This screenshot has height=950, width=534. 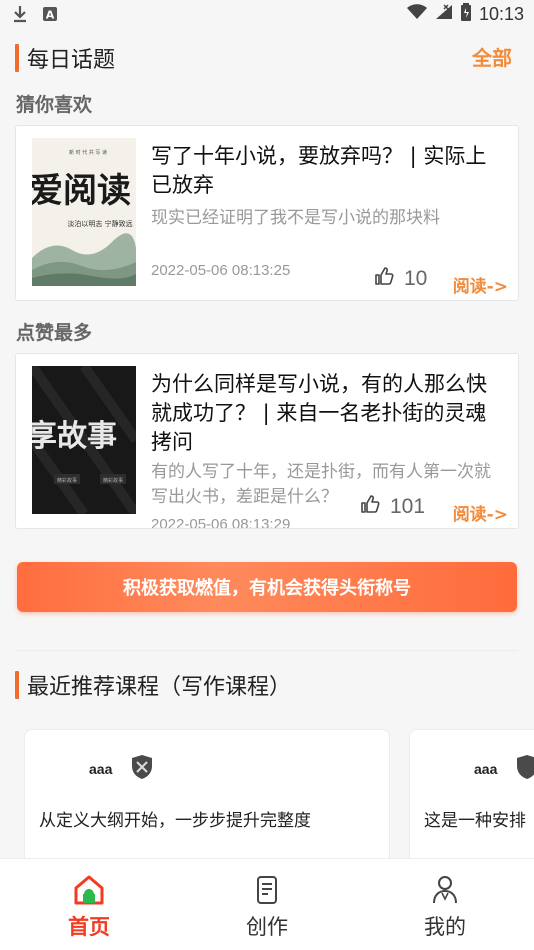 I want to click on article-date: 2022-05-06 08:13:29, so click(x=221, y=522).